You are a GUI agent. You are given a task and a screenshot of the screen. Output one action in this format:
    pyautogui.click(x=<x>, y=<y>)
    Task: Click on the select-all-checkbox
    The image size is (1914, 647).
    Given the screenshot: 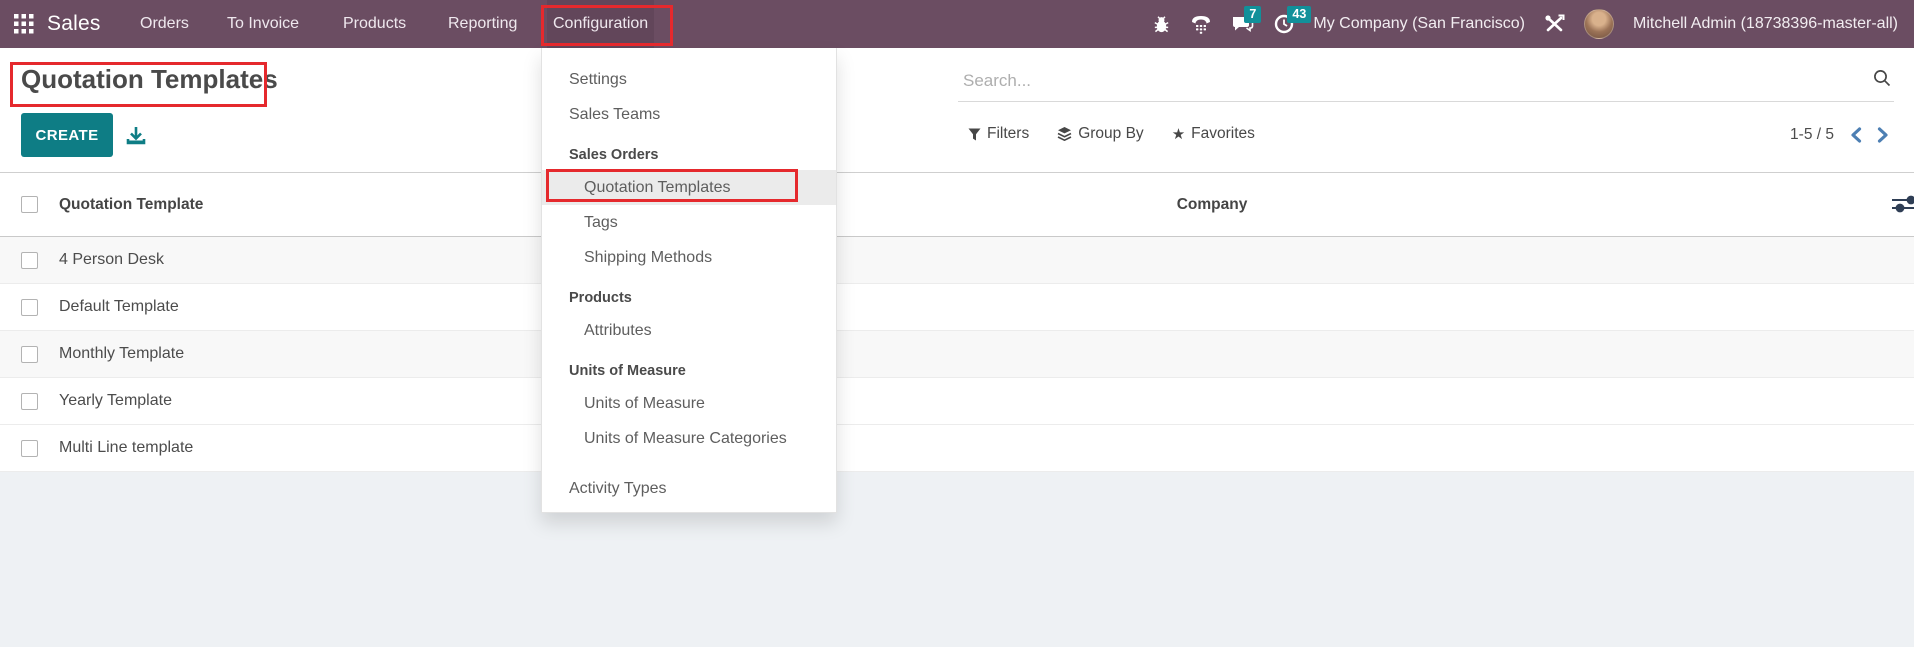 What is the action you would take?
    pyautogui.click(x=29, y=204)
    